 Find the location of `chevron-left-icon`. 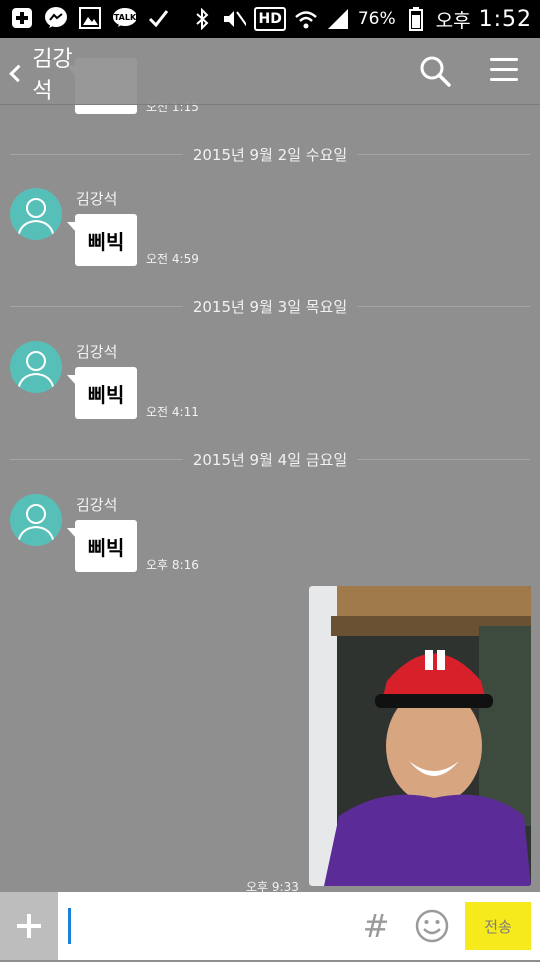

chevron-left-icon is located at coordinates (18, 73).